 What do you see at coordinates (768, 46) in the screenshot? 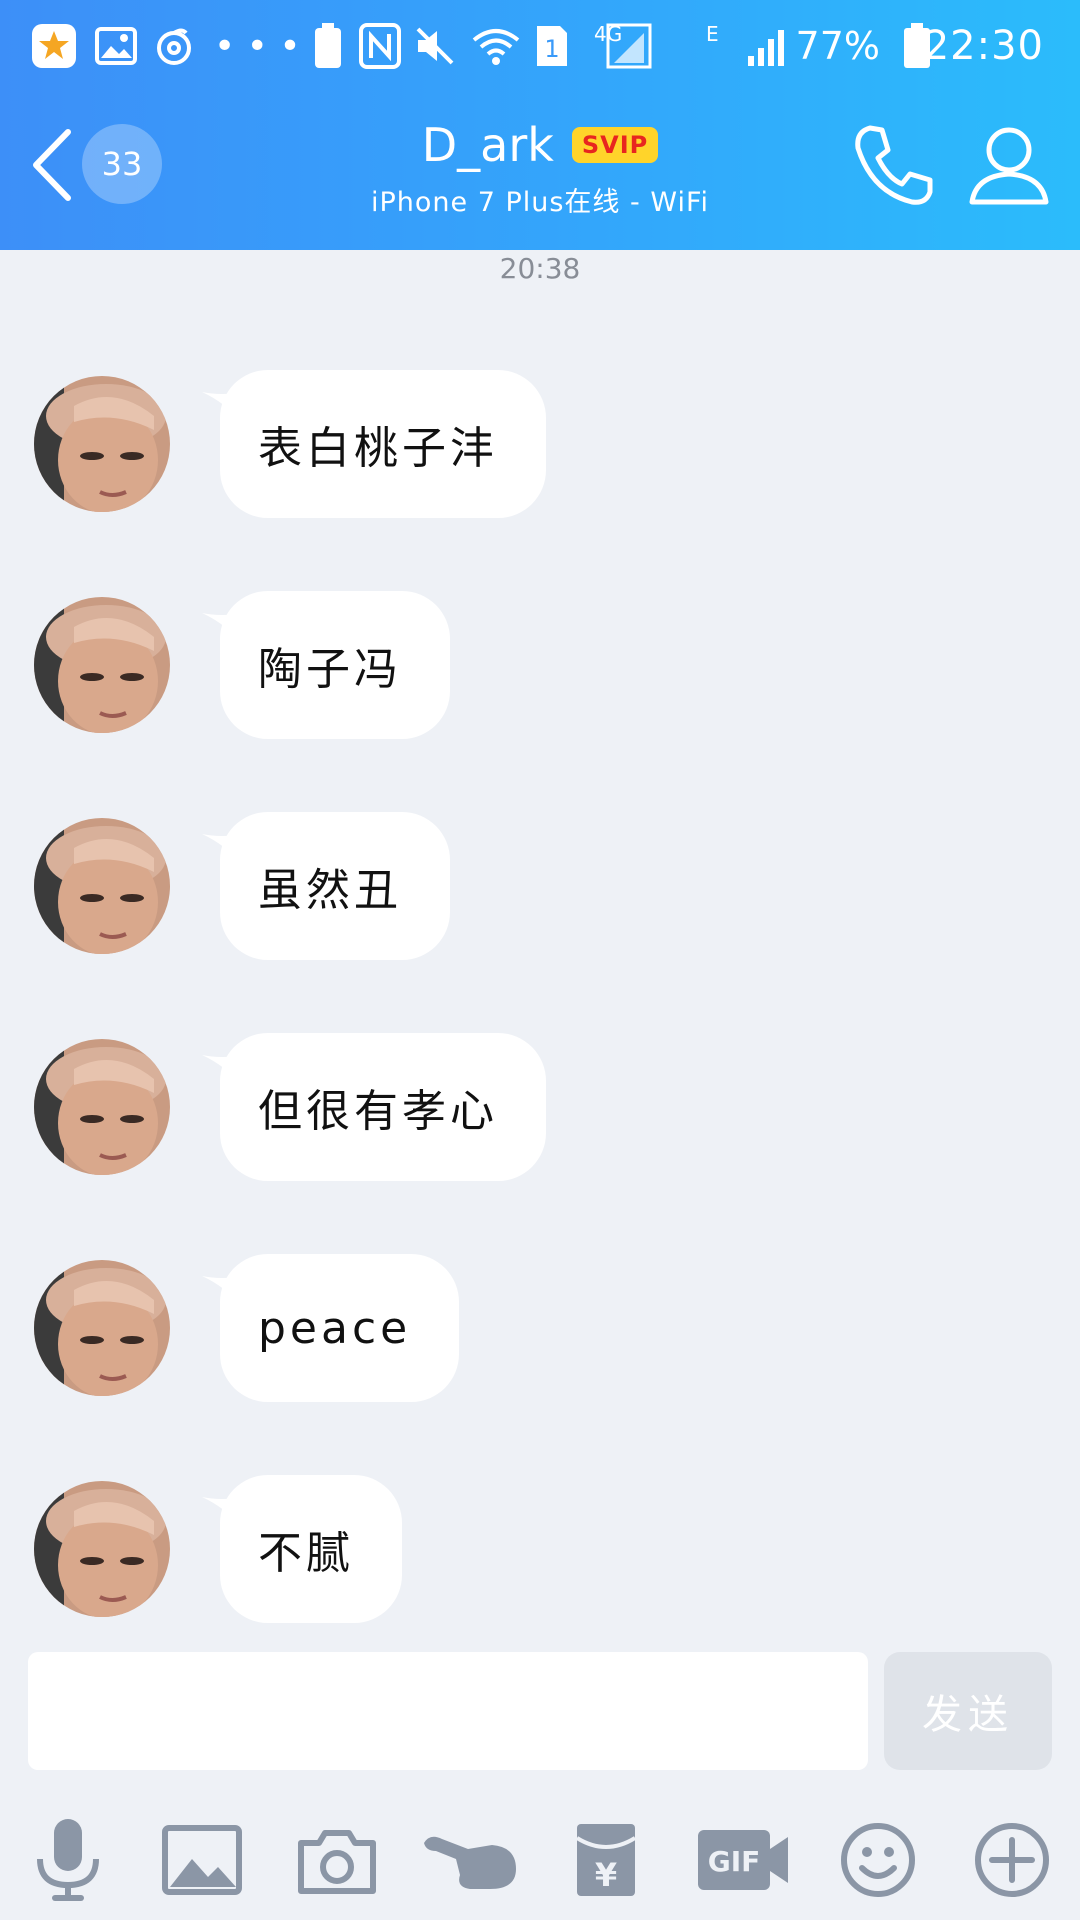
I see `signal-2-icon` at bounding box center [768, 46].